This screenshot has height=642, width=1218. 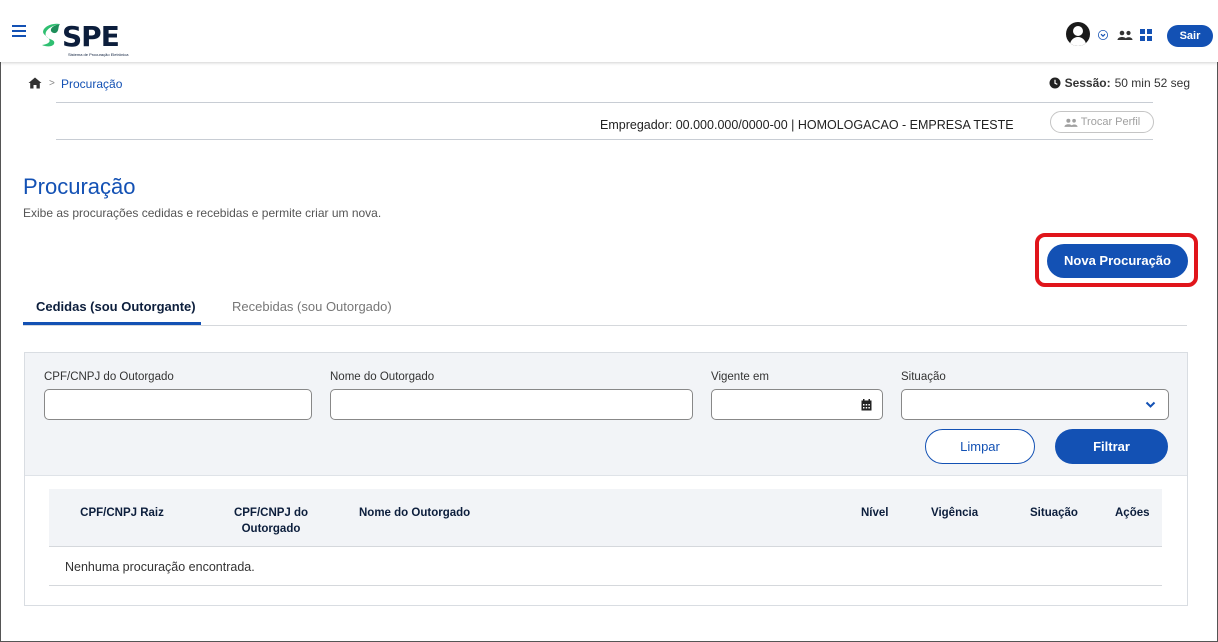 I want to click on logout-button: Sair, so click(x=1190, y=36).